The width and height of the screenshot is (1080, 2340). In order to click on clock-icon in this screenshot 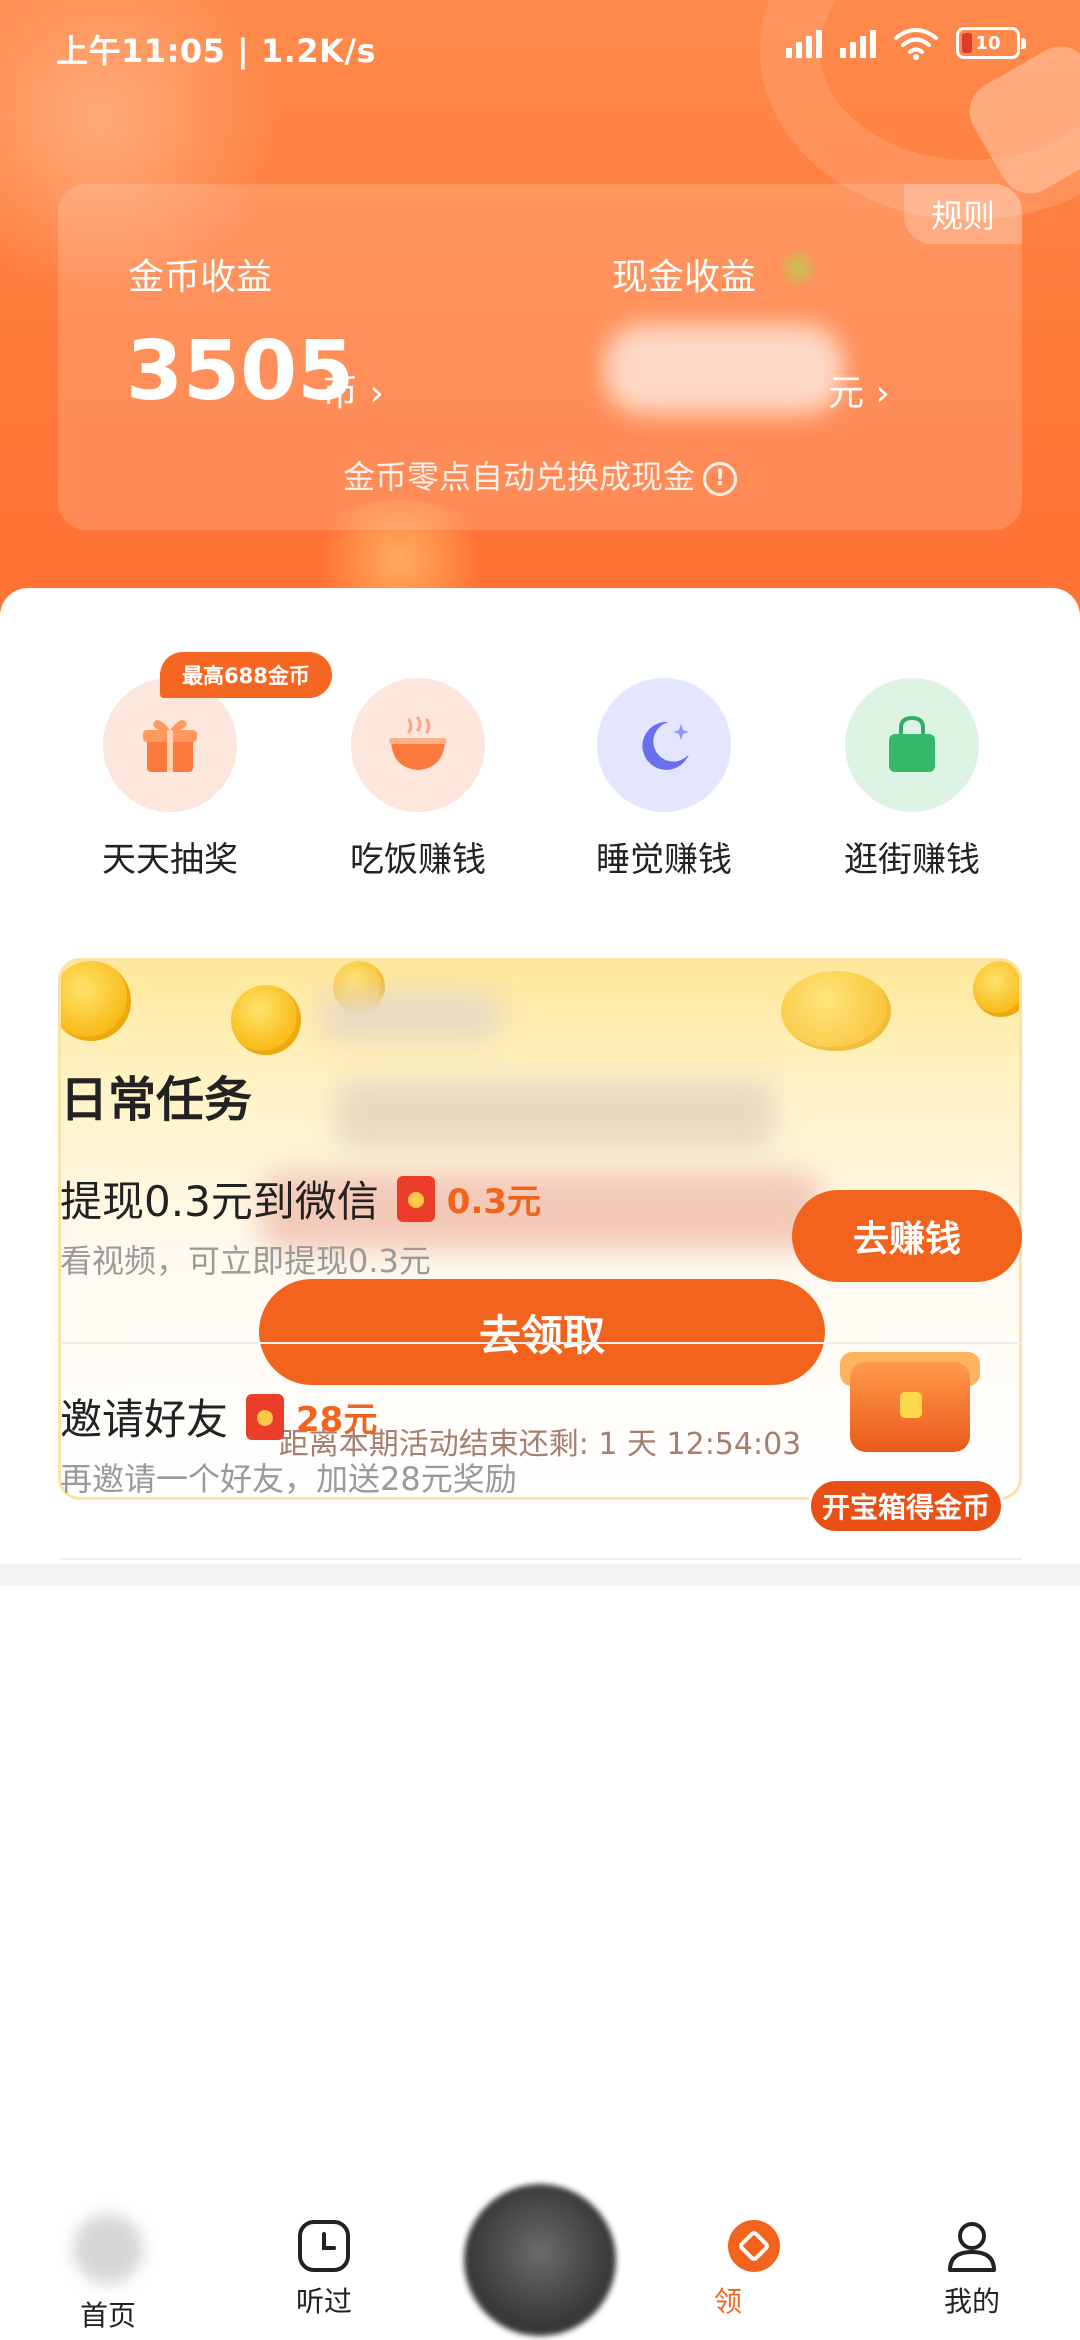, I will do `click(324, 2246)`.